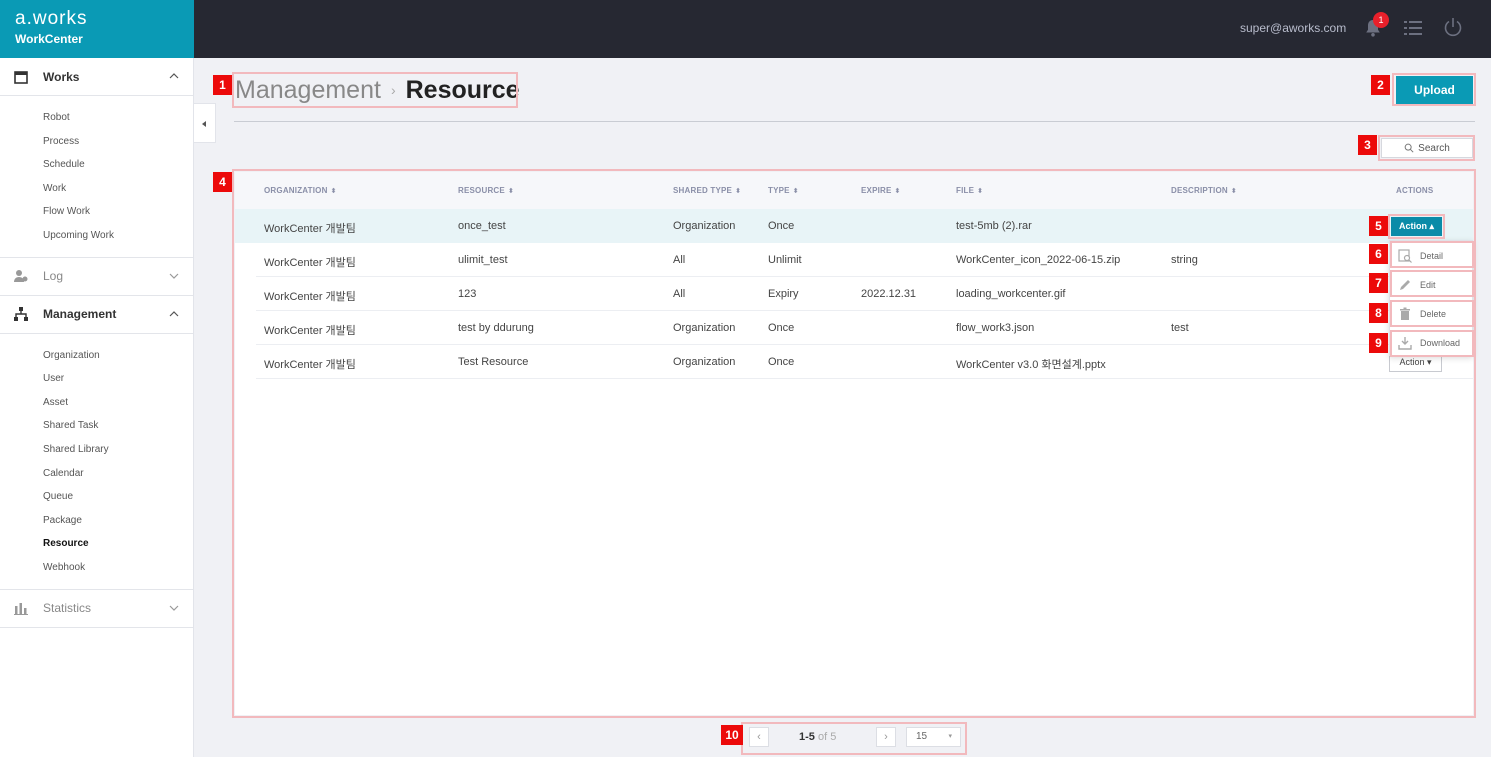 This screenshot has width=1491, height=757. I want to click on sidebar-item-asset: Asset, so click(96, 403).